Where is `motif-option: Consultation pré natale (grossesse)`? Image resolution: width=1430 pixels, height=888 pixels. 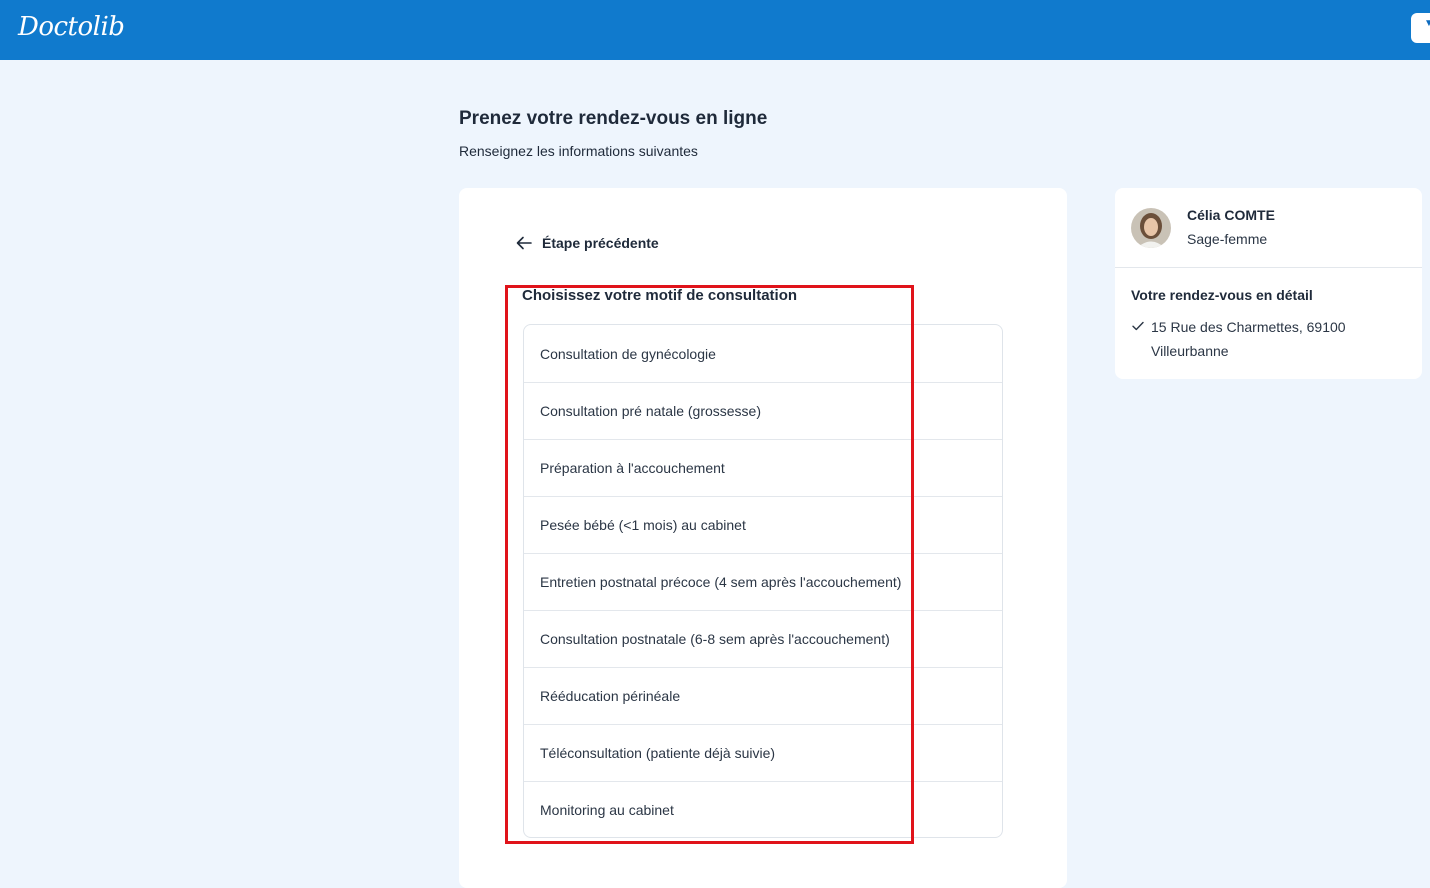 motif-option: Consultation pré natale (grossesse) is located at coordinates (763, 410).